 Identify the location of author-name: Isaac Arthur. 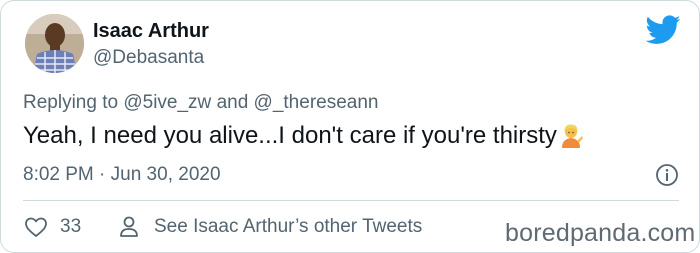
(151, 31).